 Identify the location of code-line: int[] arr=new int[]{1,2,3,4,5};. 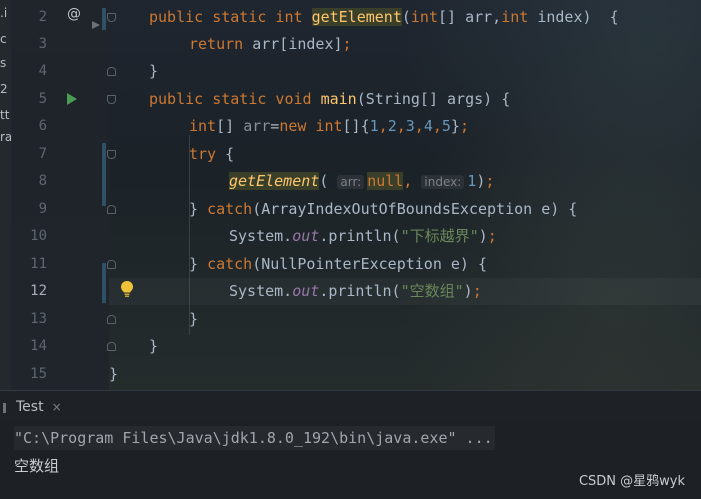
(405, 126).